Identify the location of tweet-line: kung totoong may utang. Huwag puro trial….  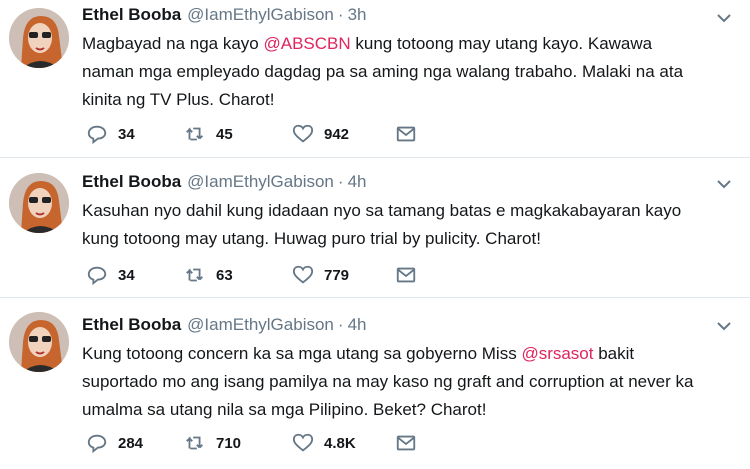
(398, 239).